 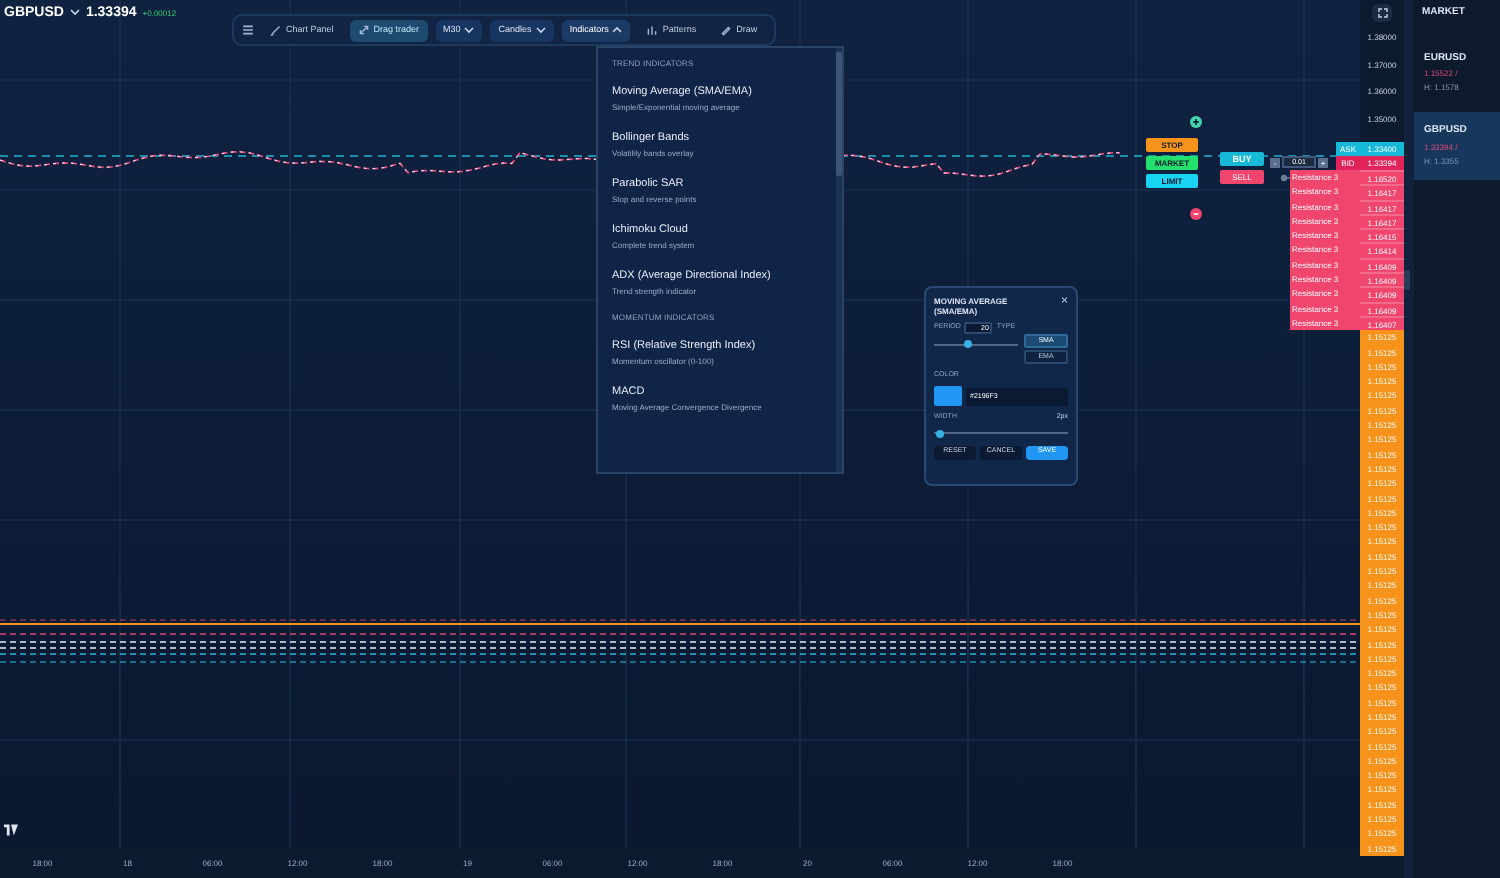 What do you see at coordinates (839, 114) in the screenshot?
I see `scrollbar-thumb` at bounding box center [839, 114].